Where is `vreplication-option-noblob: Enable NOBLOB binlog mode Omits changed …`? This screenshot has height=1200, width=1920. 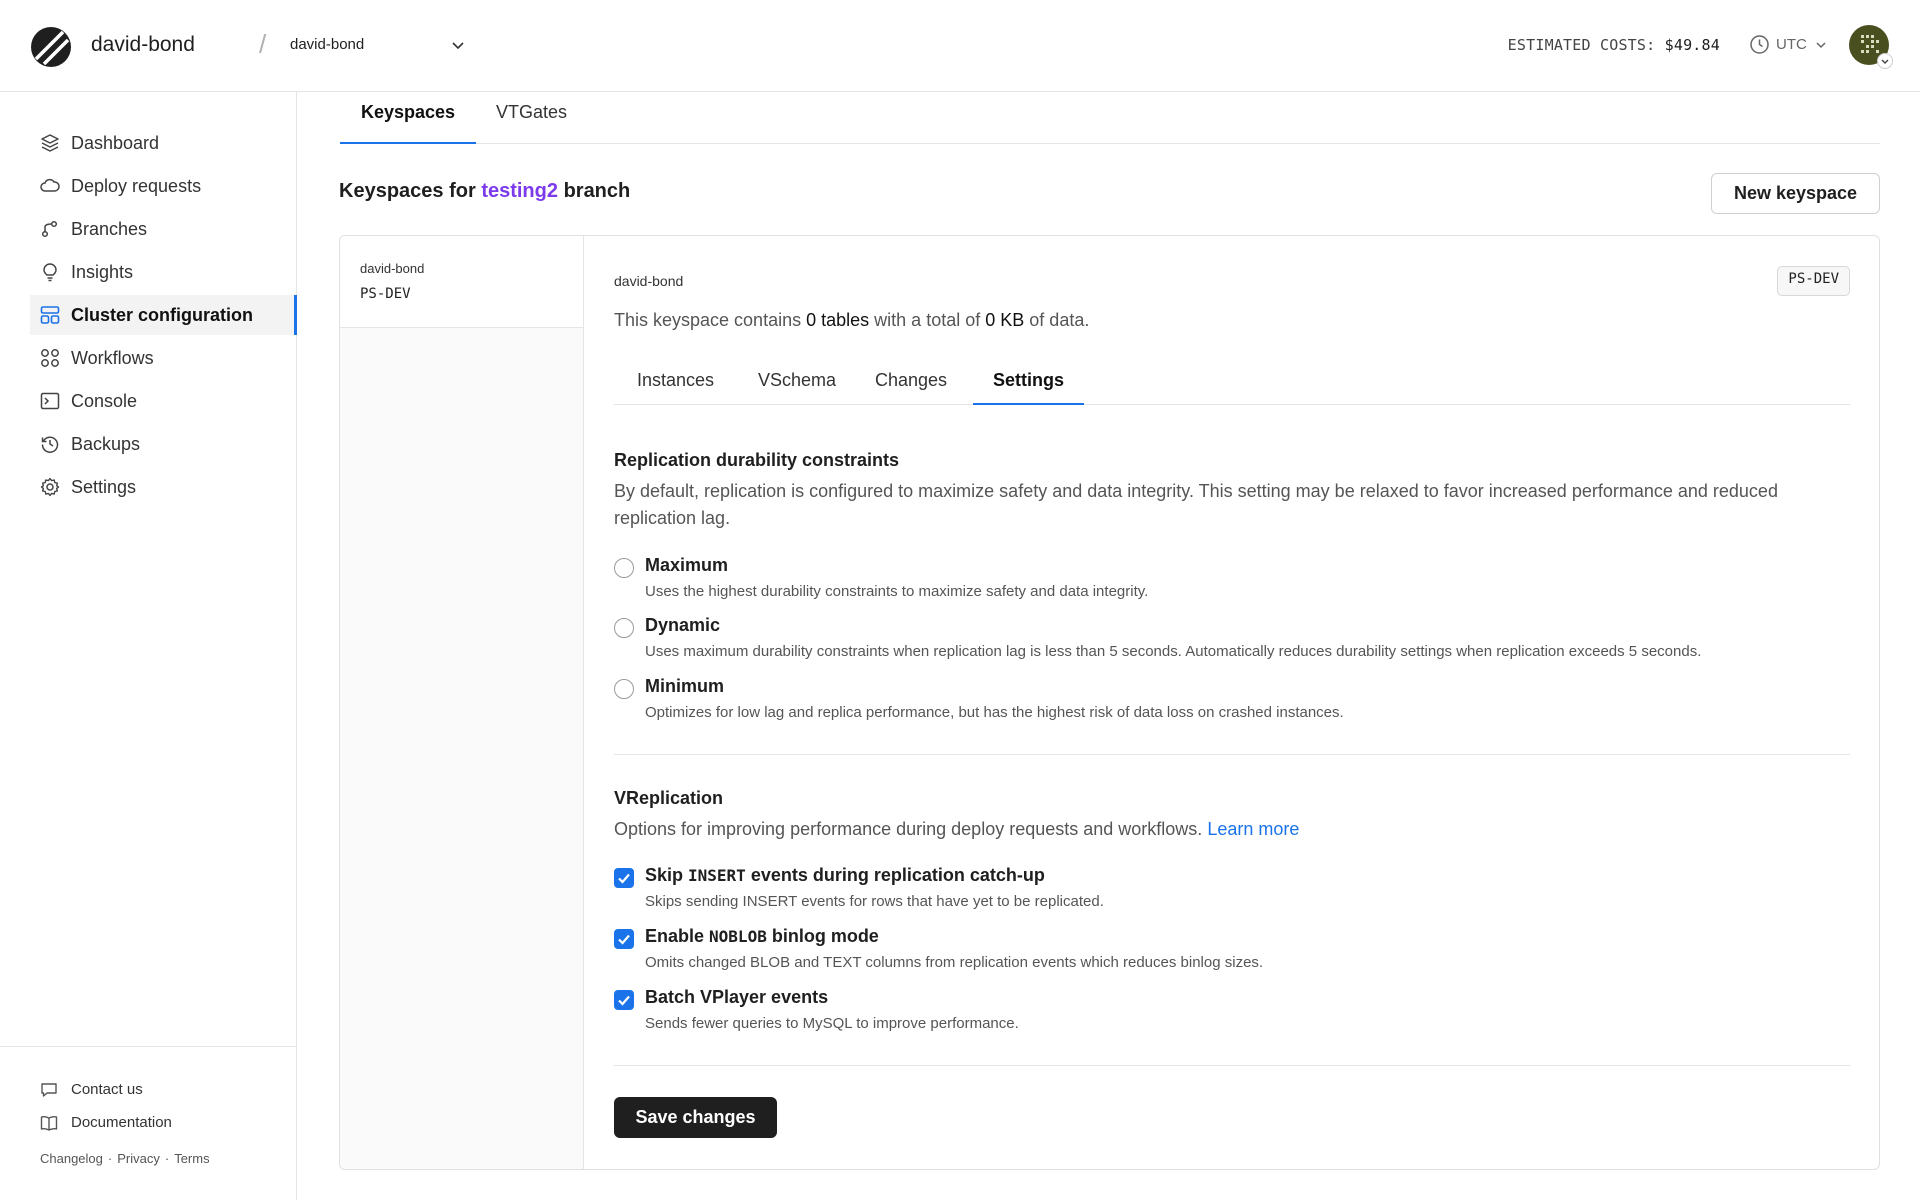 vreplication-option-noblob: Enable NOBLOB binlog mode Omits changed … is located at coordinates (1232, 953).